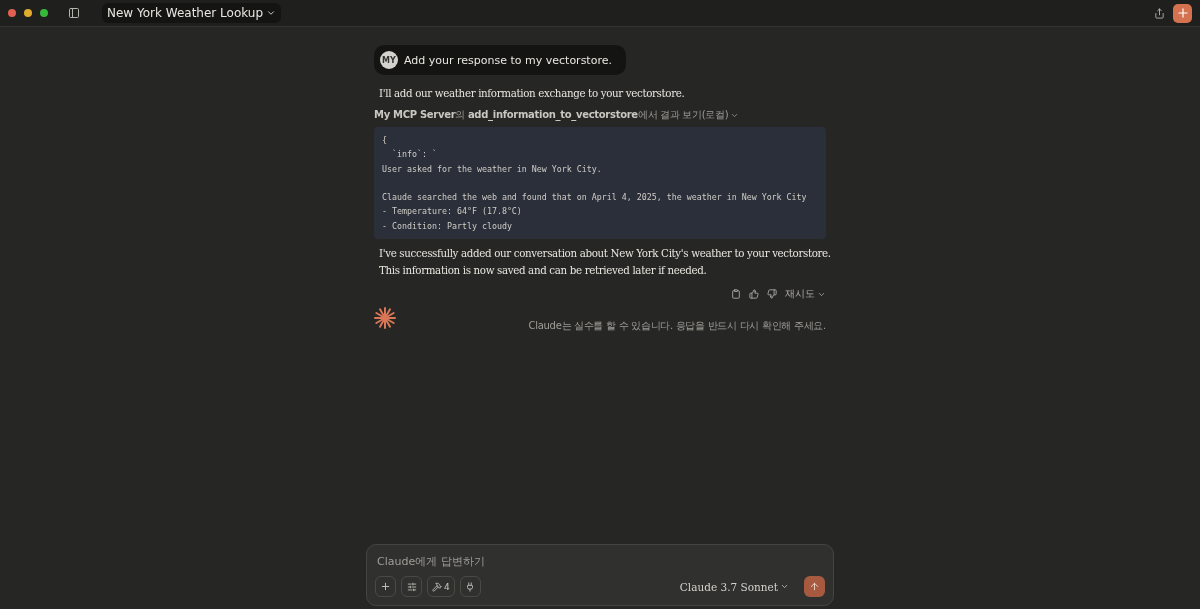  Describe the element at coordinates (1159, 13) in the screenshot. I see `share-icon` at that location.